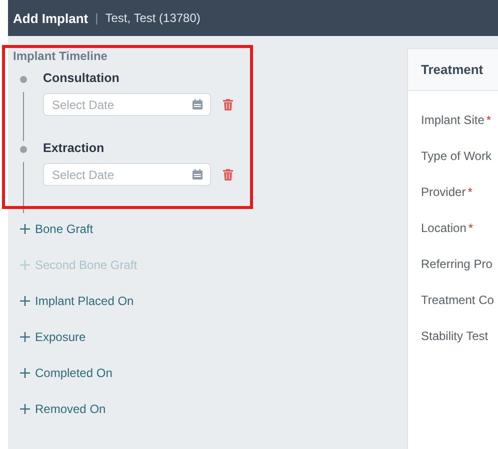 The width and height of the screenshot is (498, 449). What do you see at coordinates (60, 337) in the screenshot?
I see `add-event-link: Exposure` at bounding box center [60, 337].